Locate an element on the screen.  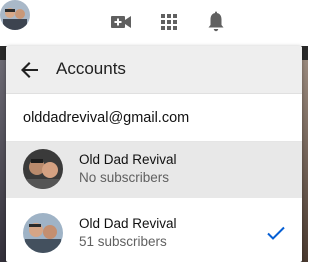
list-divider is located at coordinates (154, 202).